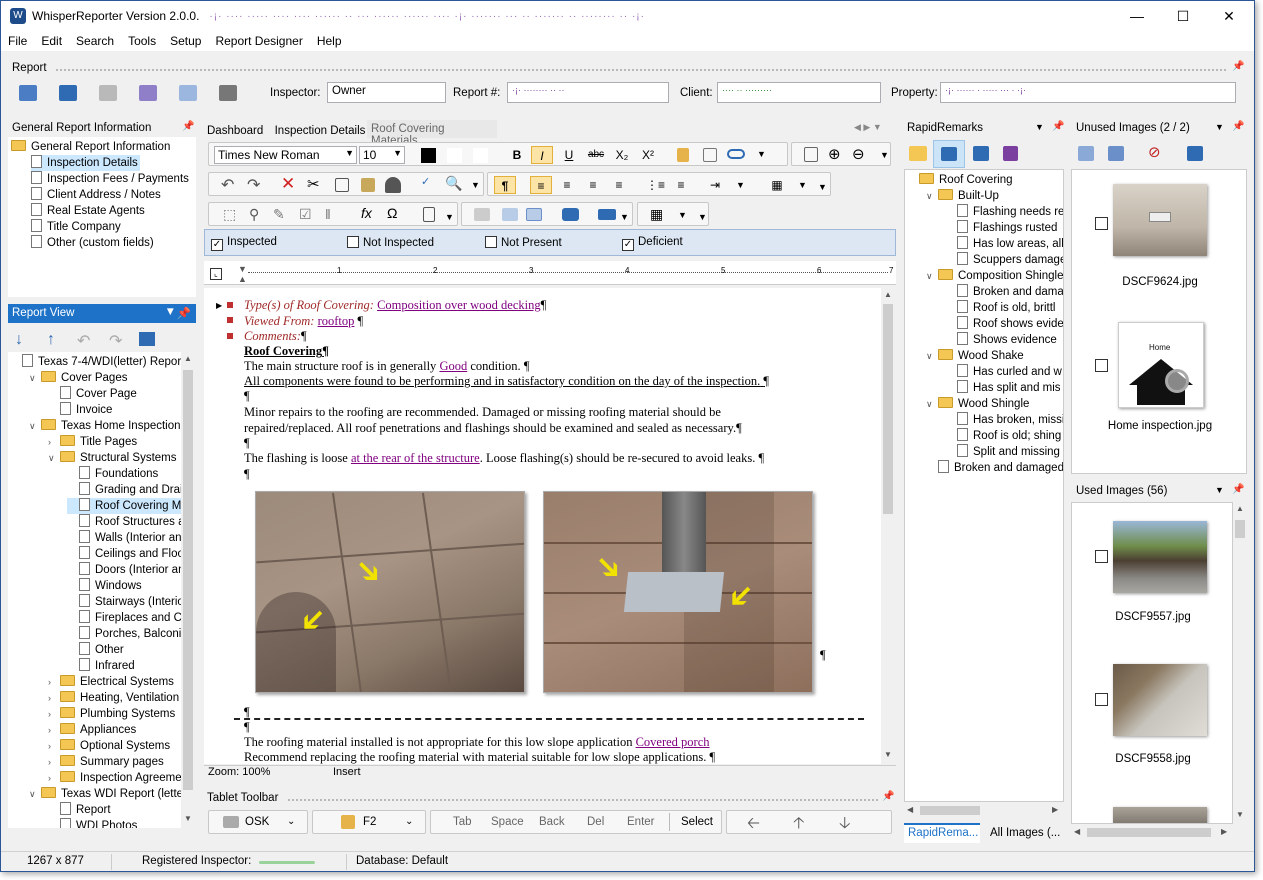  What do you see at coordinates (229, 214) in the screenshot?
I see `select-icon: ⬚` at bounding box center [229, 214].